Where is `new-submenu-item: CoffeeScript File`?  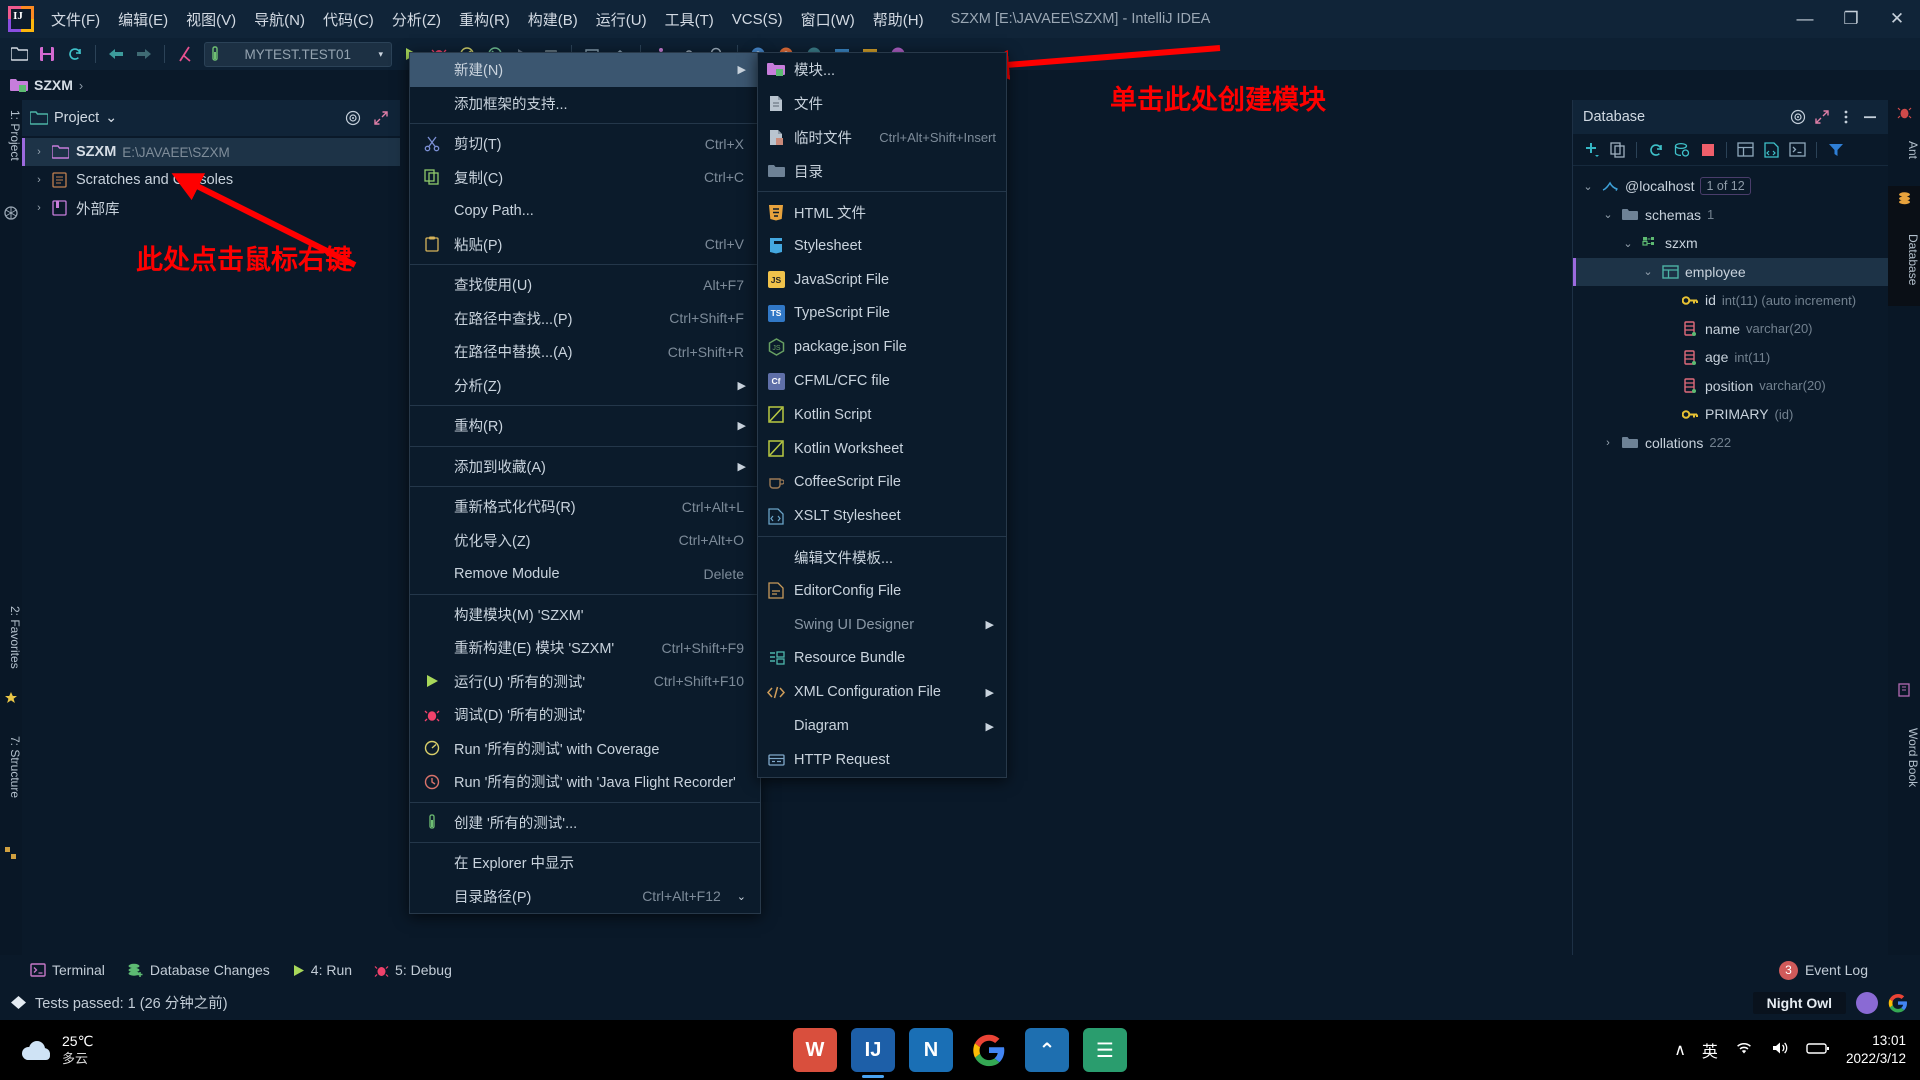 new-submenu-item: CoffeeScript File is located at coordinates (882, 483).